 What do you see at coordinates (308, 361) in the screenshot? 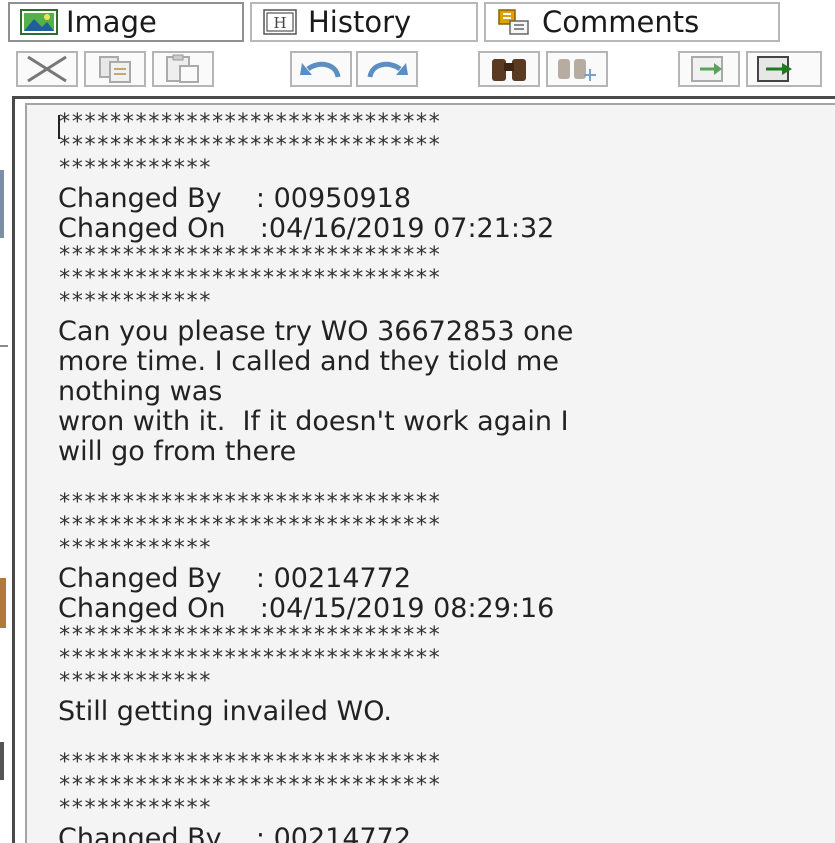
I see `comment-text-line: more time. I called and they tiold me` at bounding box center [308, 361].